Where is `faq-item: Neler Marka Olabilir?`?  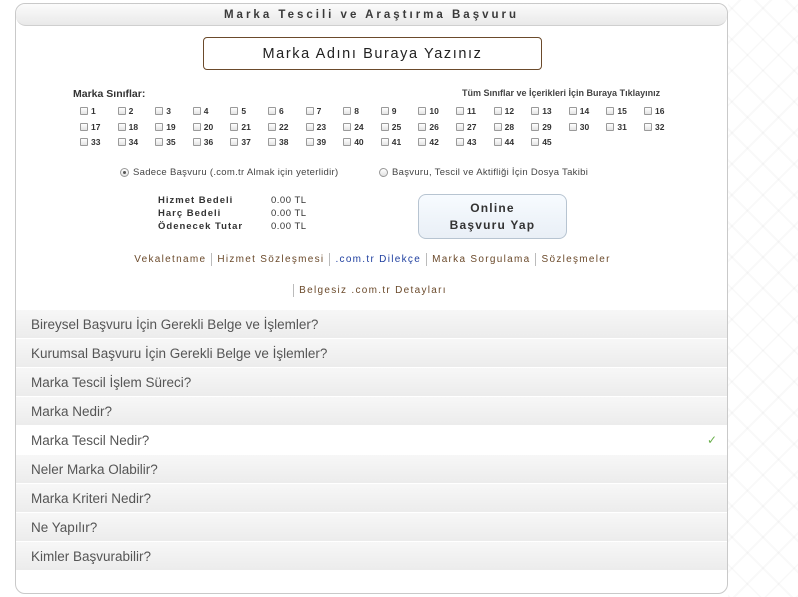
faq-item: Neler Marka Olabilir? is located at coordinates (371, 468).